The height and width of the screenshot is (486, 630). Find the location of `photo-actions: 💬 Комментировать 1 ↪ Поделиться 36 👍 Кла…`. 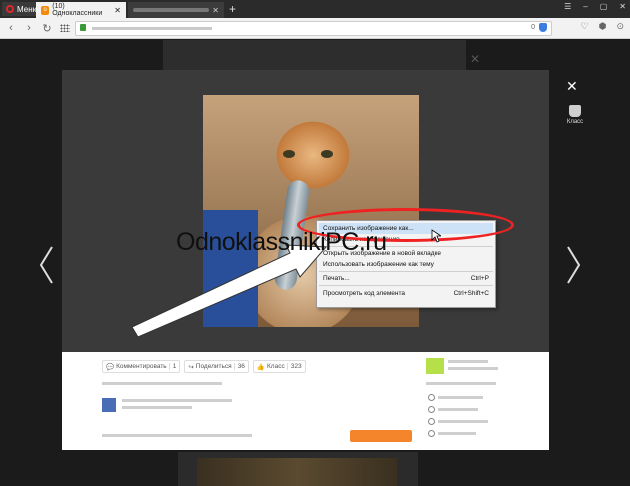

photo-actions: 💬 Комментировать 1 ↪ Поделиться 36 👍 Кла… is located at coordinates (204, 366).